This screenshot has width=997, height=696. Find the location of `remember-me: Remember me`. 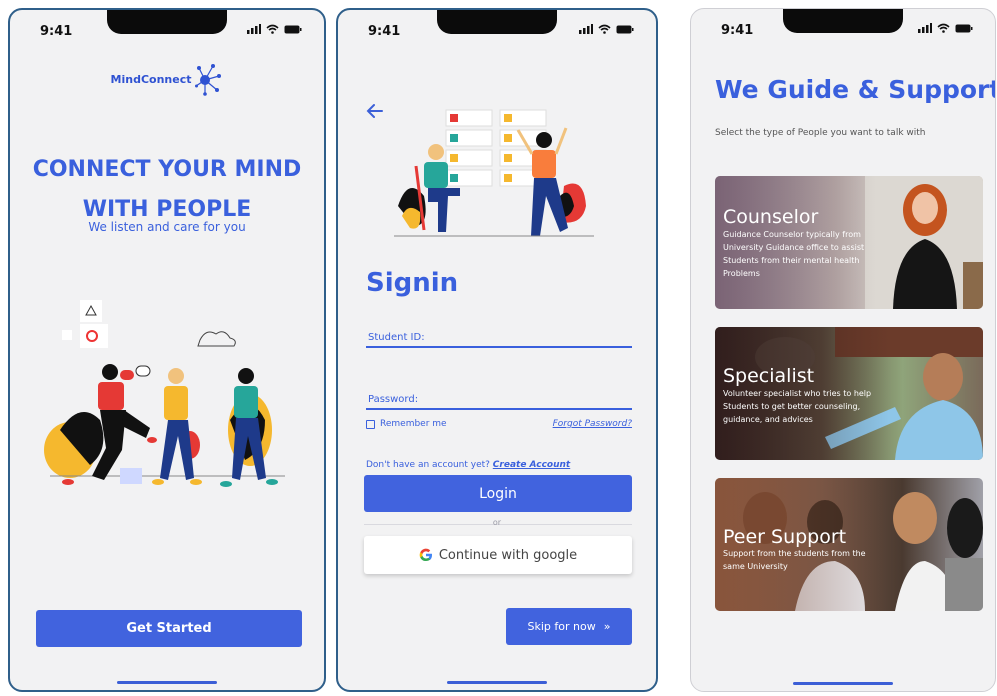

remember-me: Remember me is located at coordinates (406, 424).